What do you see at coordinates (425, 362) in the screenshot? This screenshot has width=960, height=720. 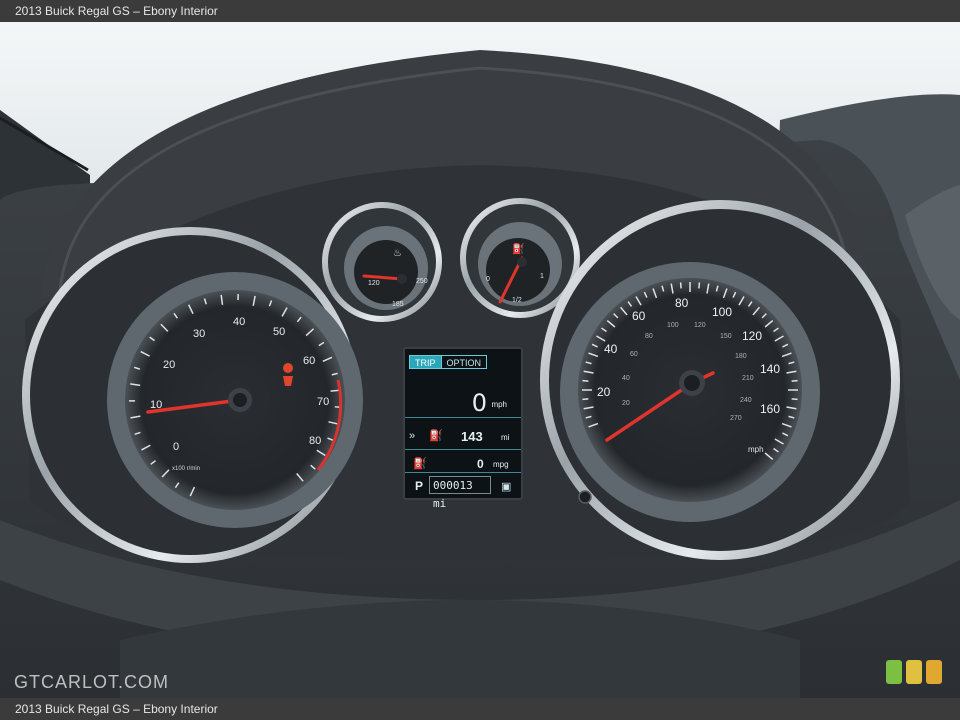 I see `tab-trip: TRIP` at bounding box center [425, 362].